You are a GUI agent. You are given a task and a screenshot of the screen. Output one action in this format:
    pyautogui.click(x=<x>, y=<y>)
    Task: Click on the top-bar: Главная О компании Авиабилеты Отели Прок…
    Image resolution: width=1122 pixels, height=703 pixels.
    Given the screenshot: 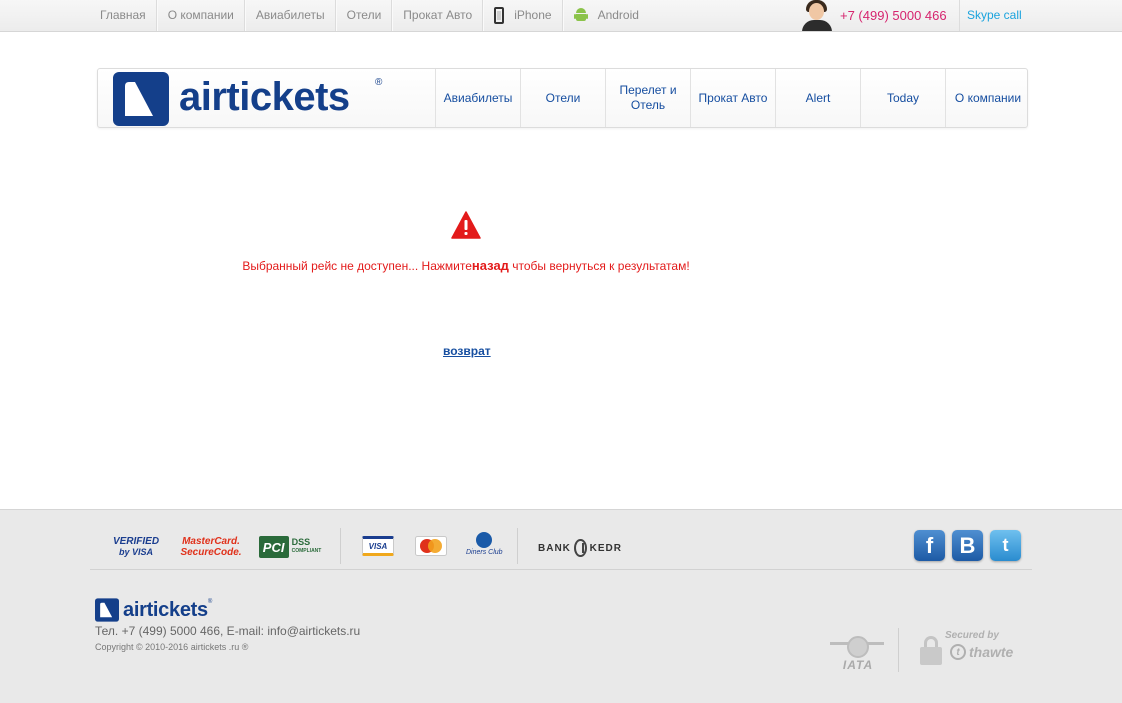 What is the action you would take?
    pyautogui.click(x=561, y=16)
    